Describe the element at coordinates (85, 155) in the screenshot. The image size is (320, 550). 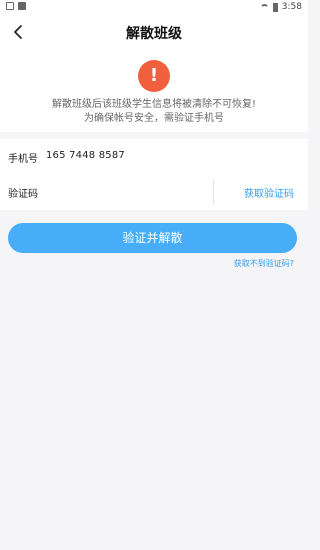
I see `phone-value: 165 7448 8587` at that location.